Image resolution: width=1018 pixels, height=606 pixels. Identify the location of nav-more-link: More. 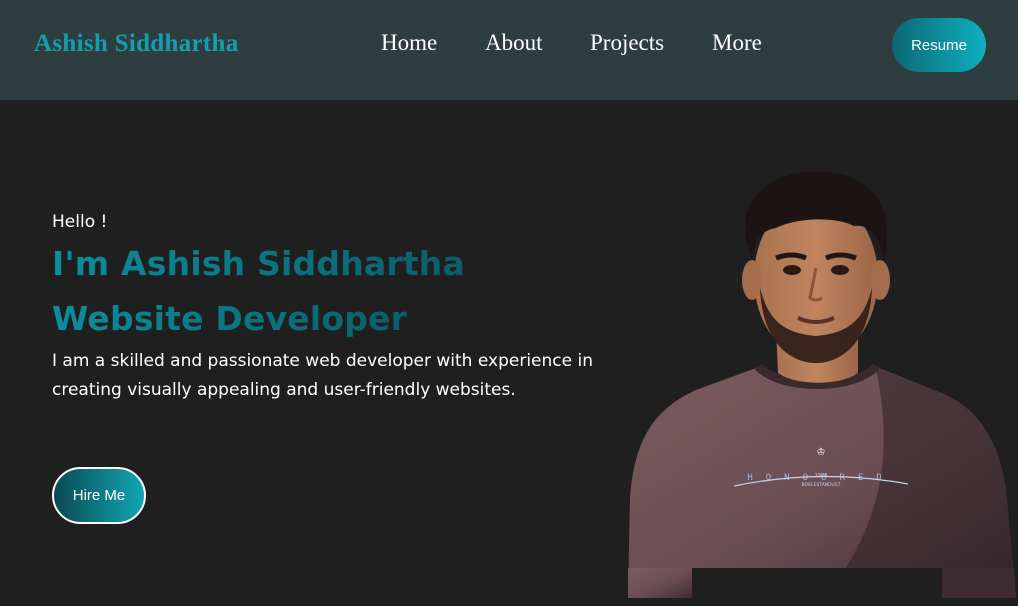
(737, 43).